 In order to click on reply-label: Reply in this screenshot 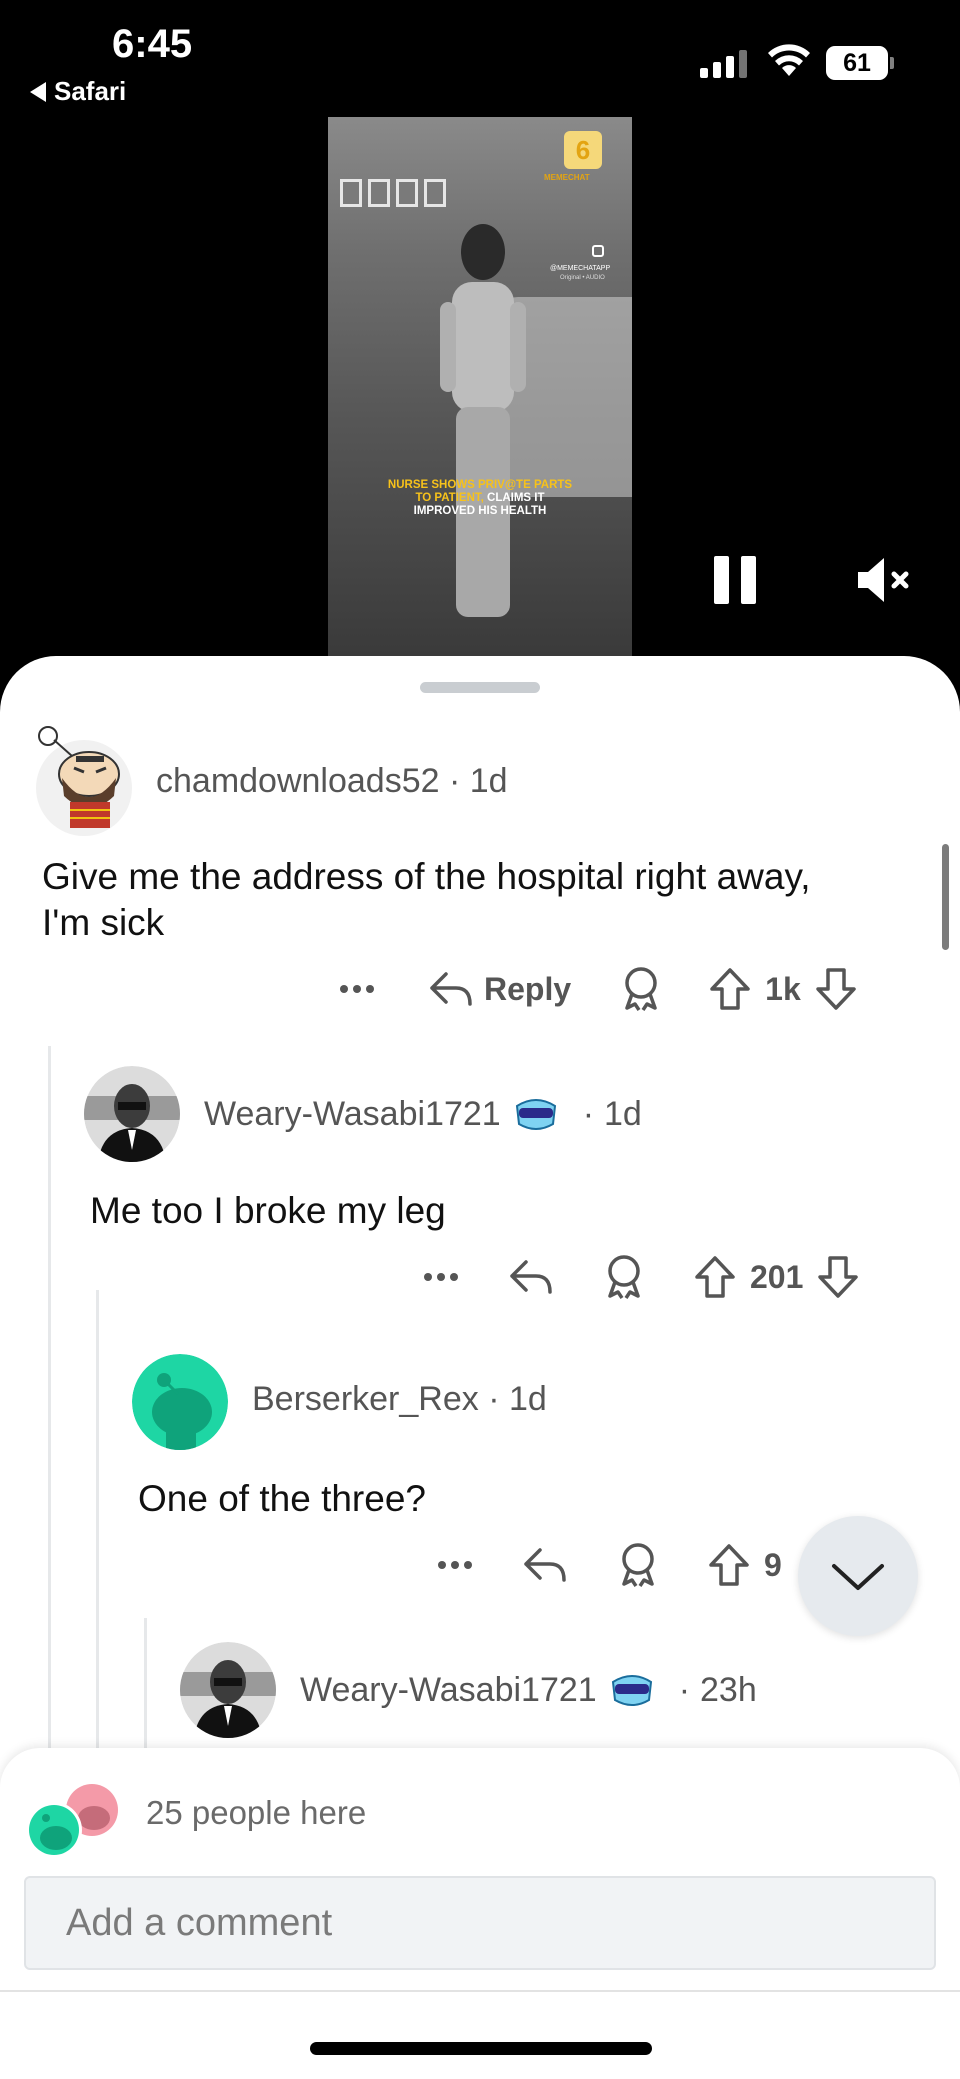, I will do `click(528, 988)`.